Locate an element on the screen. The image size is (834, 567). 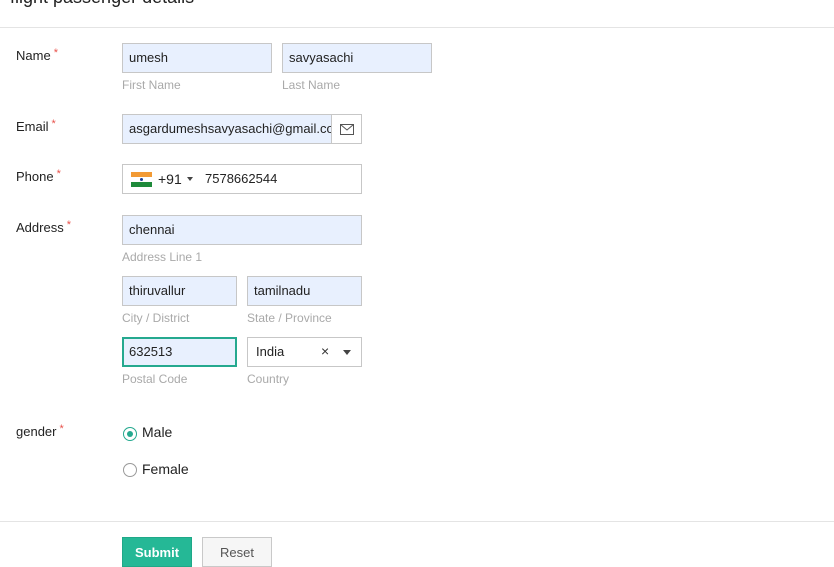
phone-label-text: Phone is located at coordinates (35, 176).